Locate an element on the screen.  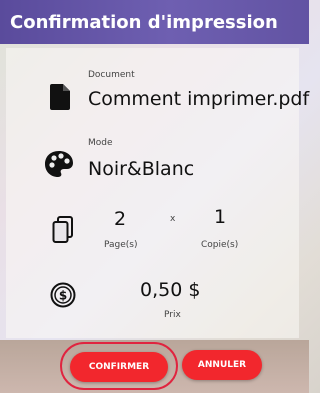
mode-label: Mode is located at coordinates (100, 143).